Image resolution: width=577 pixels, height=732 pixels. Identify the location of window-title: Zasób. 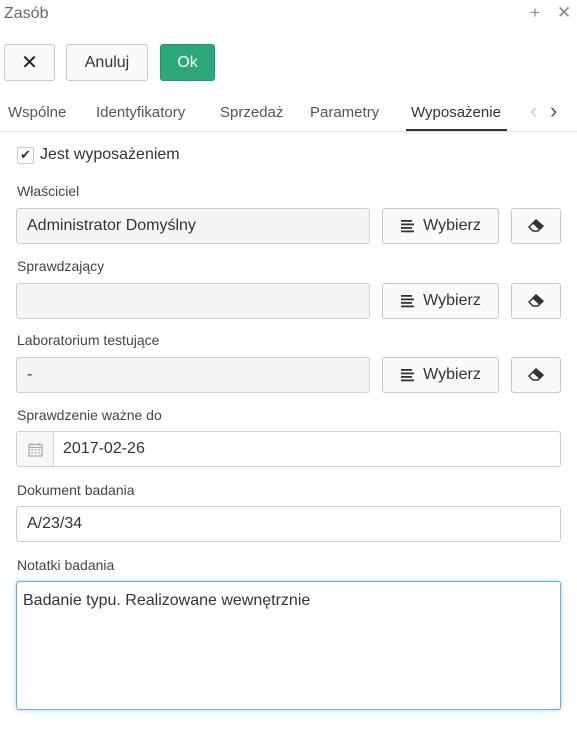
(26, 13).